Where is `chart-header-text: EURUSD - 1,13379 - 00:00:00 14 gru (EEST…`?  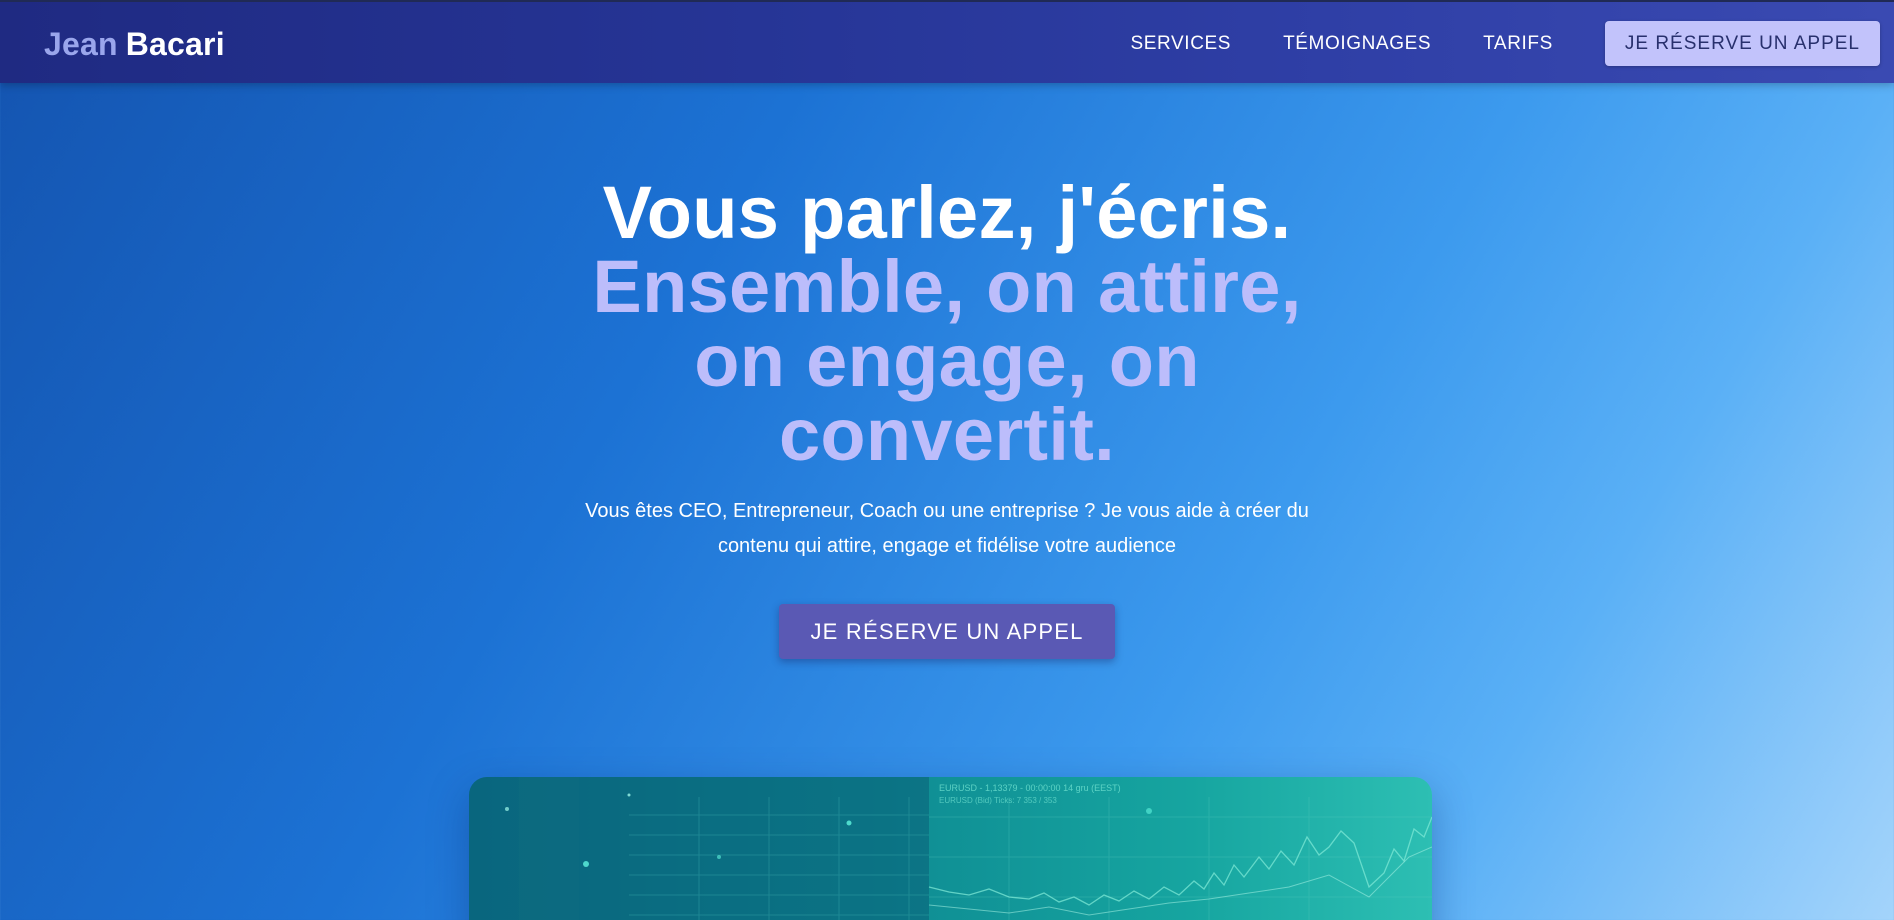 chart-header-text: EURUSD - 1,13379 - 00:00:00 14 gru (EEST… is located at coordinates (1030, 788).